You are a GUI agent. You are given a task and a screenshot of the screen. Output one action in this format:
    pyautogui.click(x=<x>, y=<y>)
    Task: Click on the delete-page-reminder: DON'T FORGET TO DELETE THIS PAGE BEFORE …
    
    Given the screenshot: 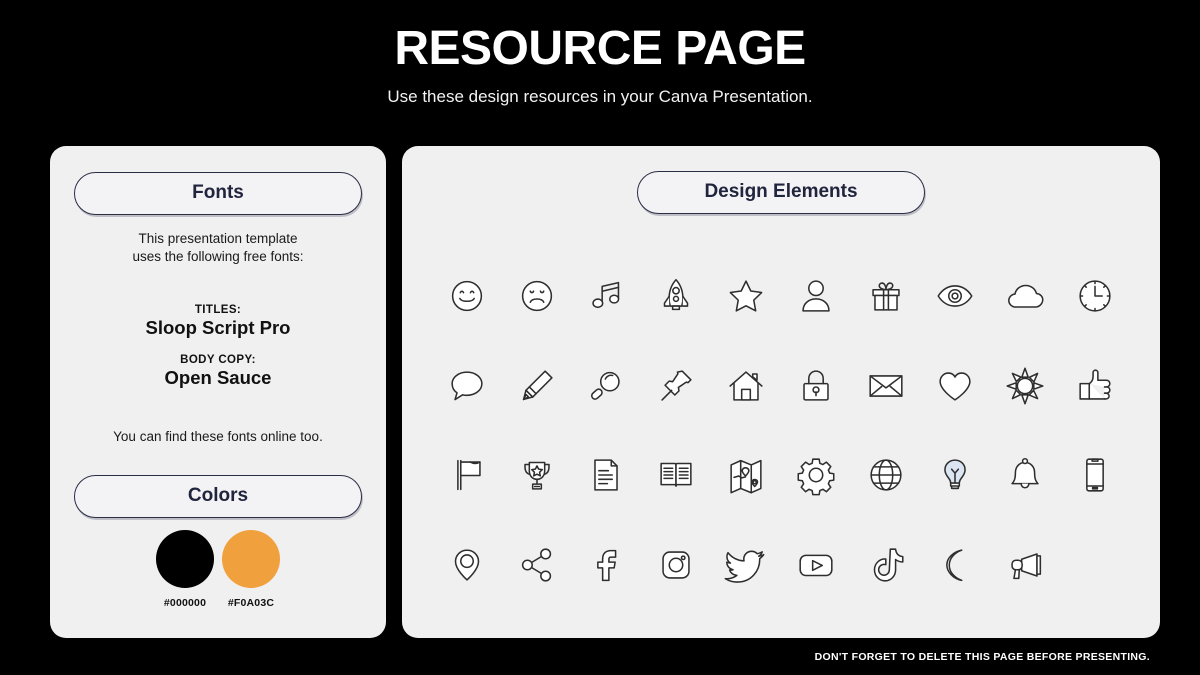 What is the action you would take?
    pyautogui.click(x=982, y=657)
    